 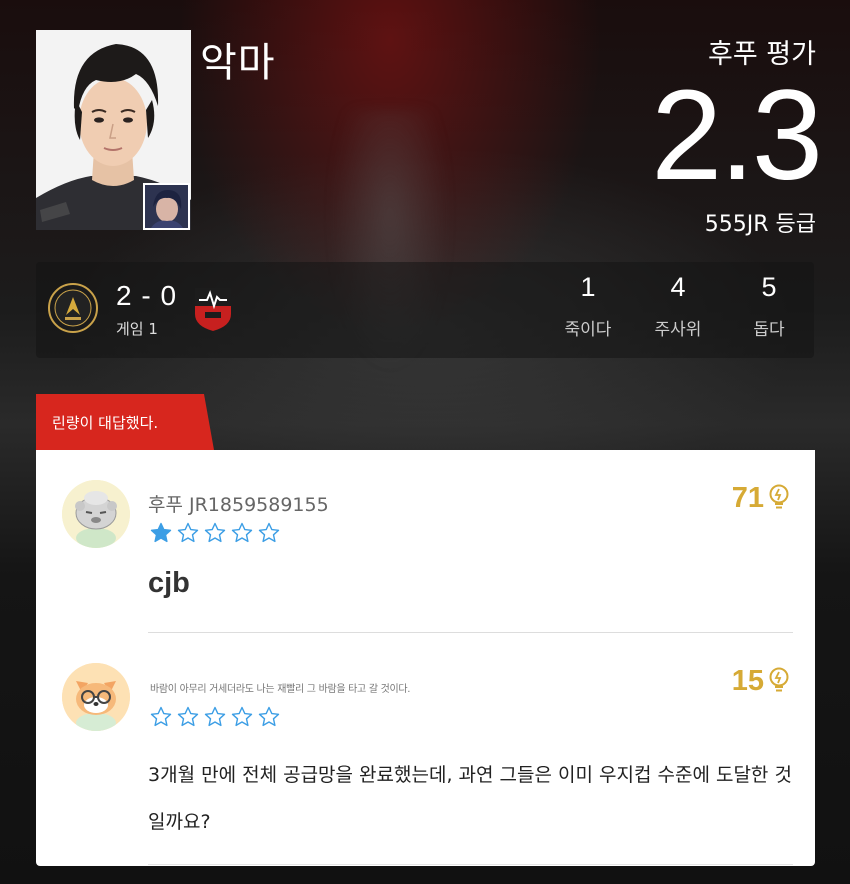 What do you see at coordinates (280, 689) in the screenshot?
I see `comment-motto: 바람이 아무리 거세더라도 나는 재빨리 그 바람을 타고 갈 것이다.` at bounding box center [280, 689].